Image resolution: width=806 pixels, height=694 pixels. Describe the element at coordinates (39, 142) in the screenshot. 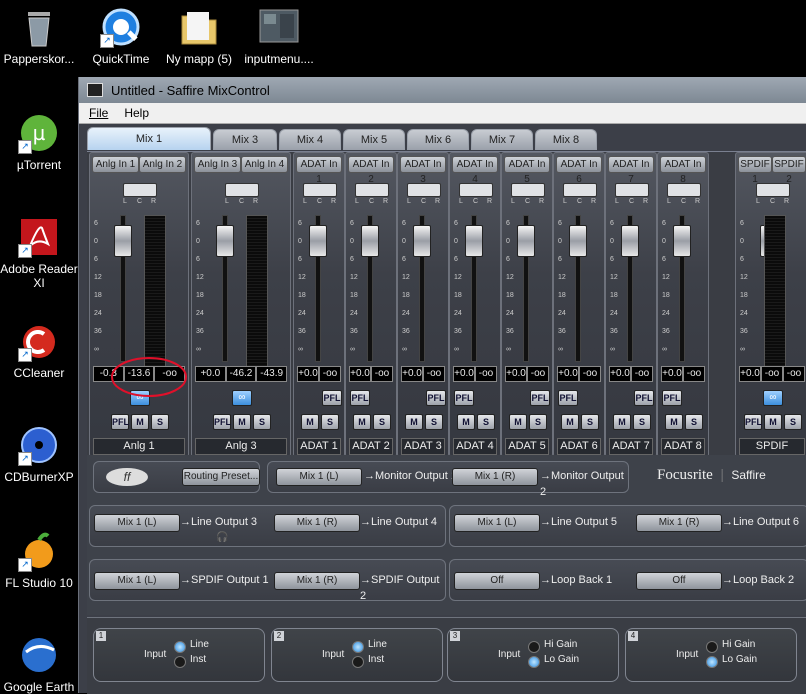

I see `desktop-icon-utorrent: µ ↗ µTorrent` at that location.